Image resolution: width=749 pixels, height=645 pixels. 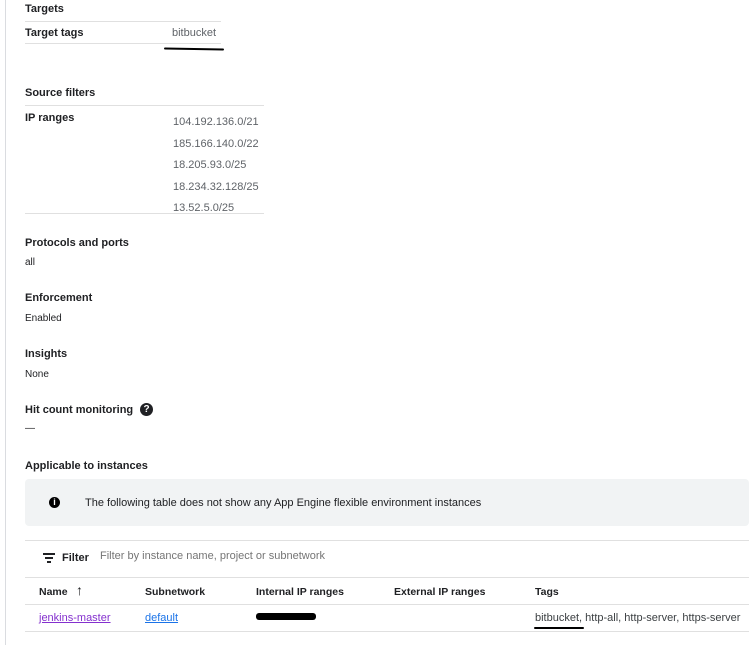 I want to click on tags-other: , http-all, http-server, https-server, so click(x=660, y=618).